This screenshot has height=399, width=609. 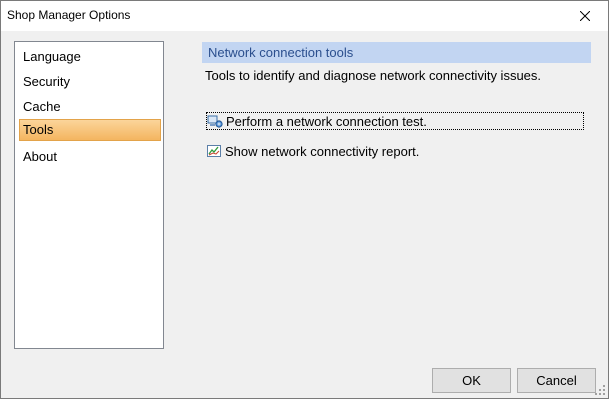 I want to click on connectivity-report-link: Show network connectivity report., so click(x=312, y=151).